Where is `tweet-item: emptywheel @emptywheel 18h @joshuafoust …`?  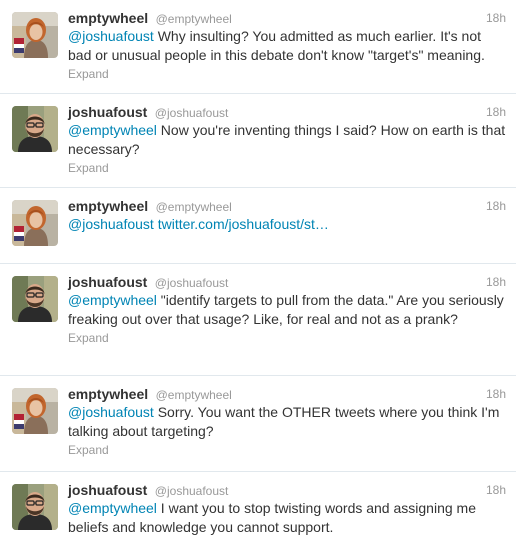 tweet-item: emptywheel @emptywheel 18h @joshuafoust … is located at coordinates (258, 226).